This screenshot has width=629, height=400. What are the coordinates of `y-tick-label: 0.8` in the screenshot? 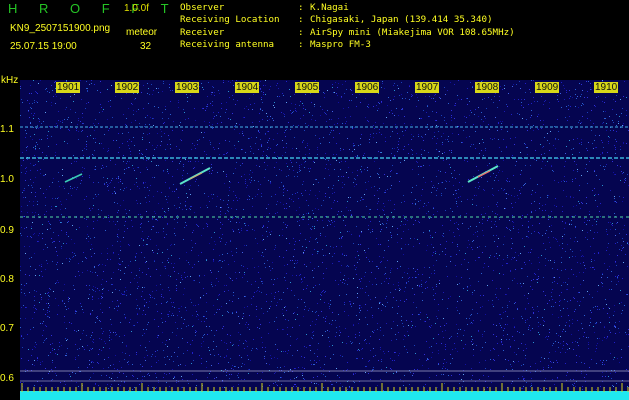 It's located at (7, 279).